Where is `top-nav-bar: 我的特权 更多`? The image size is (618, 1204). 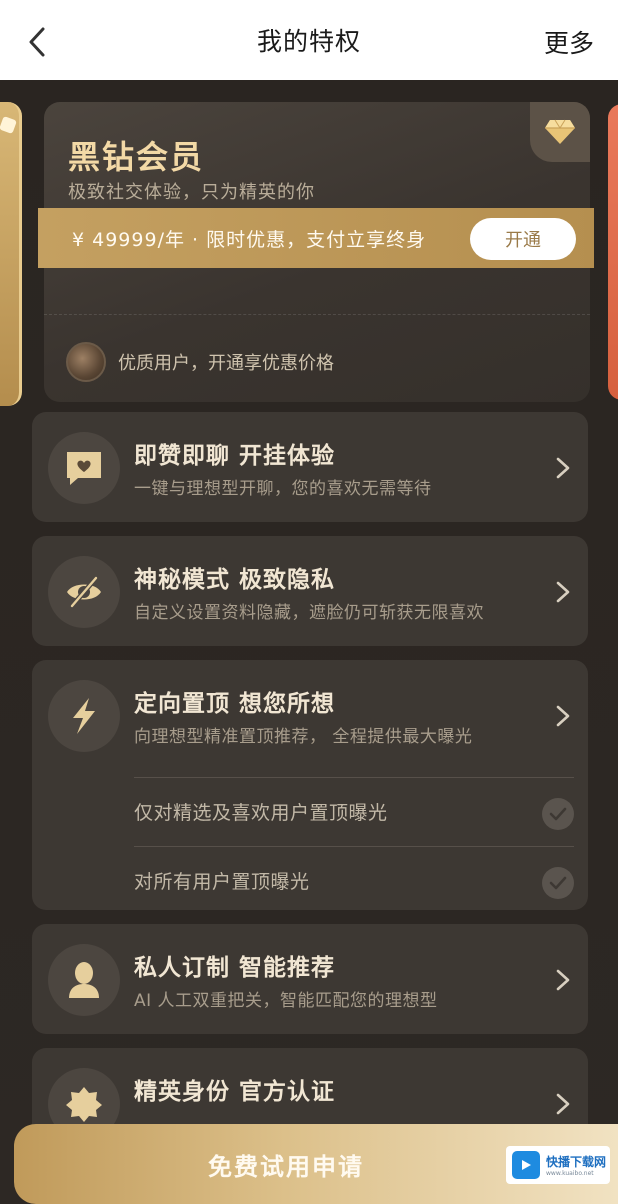 top-nav-bar: 我的特权 更多 is located at coordinates (309, 40).